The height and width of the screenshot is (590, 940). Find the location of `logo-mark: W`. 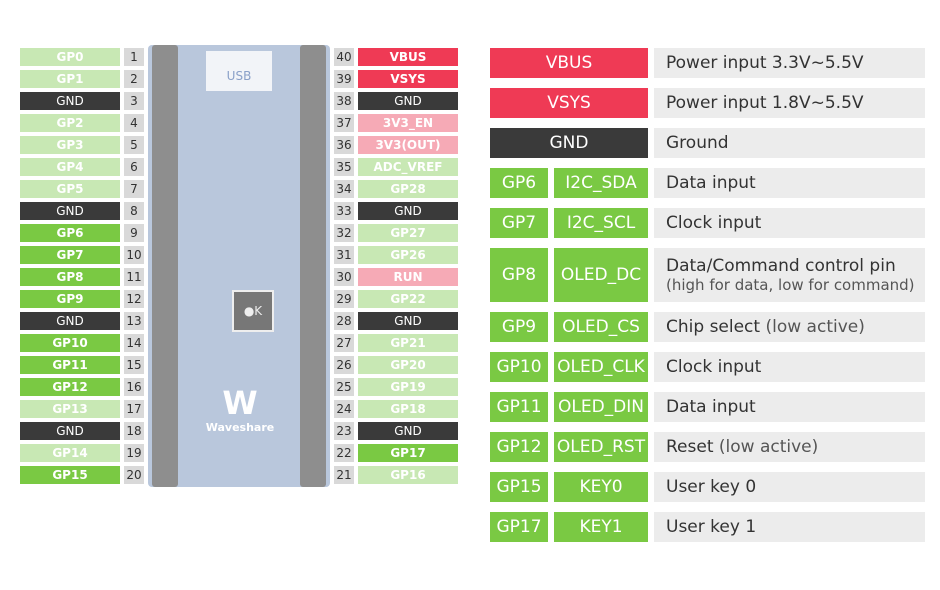

logo-mark: W is located at coordinates (240, 403).